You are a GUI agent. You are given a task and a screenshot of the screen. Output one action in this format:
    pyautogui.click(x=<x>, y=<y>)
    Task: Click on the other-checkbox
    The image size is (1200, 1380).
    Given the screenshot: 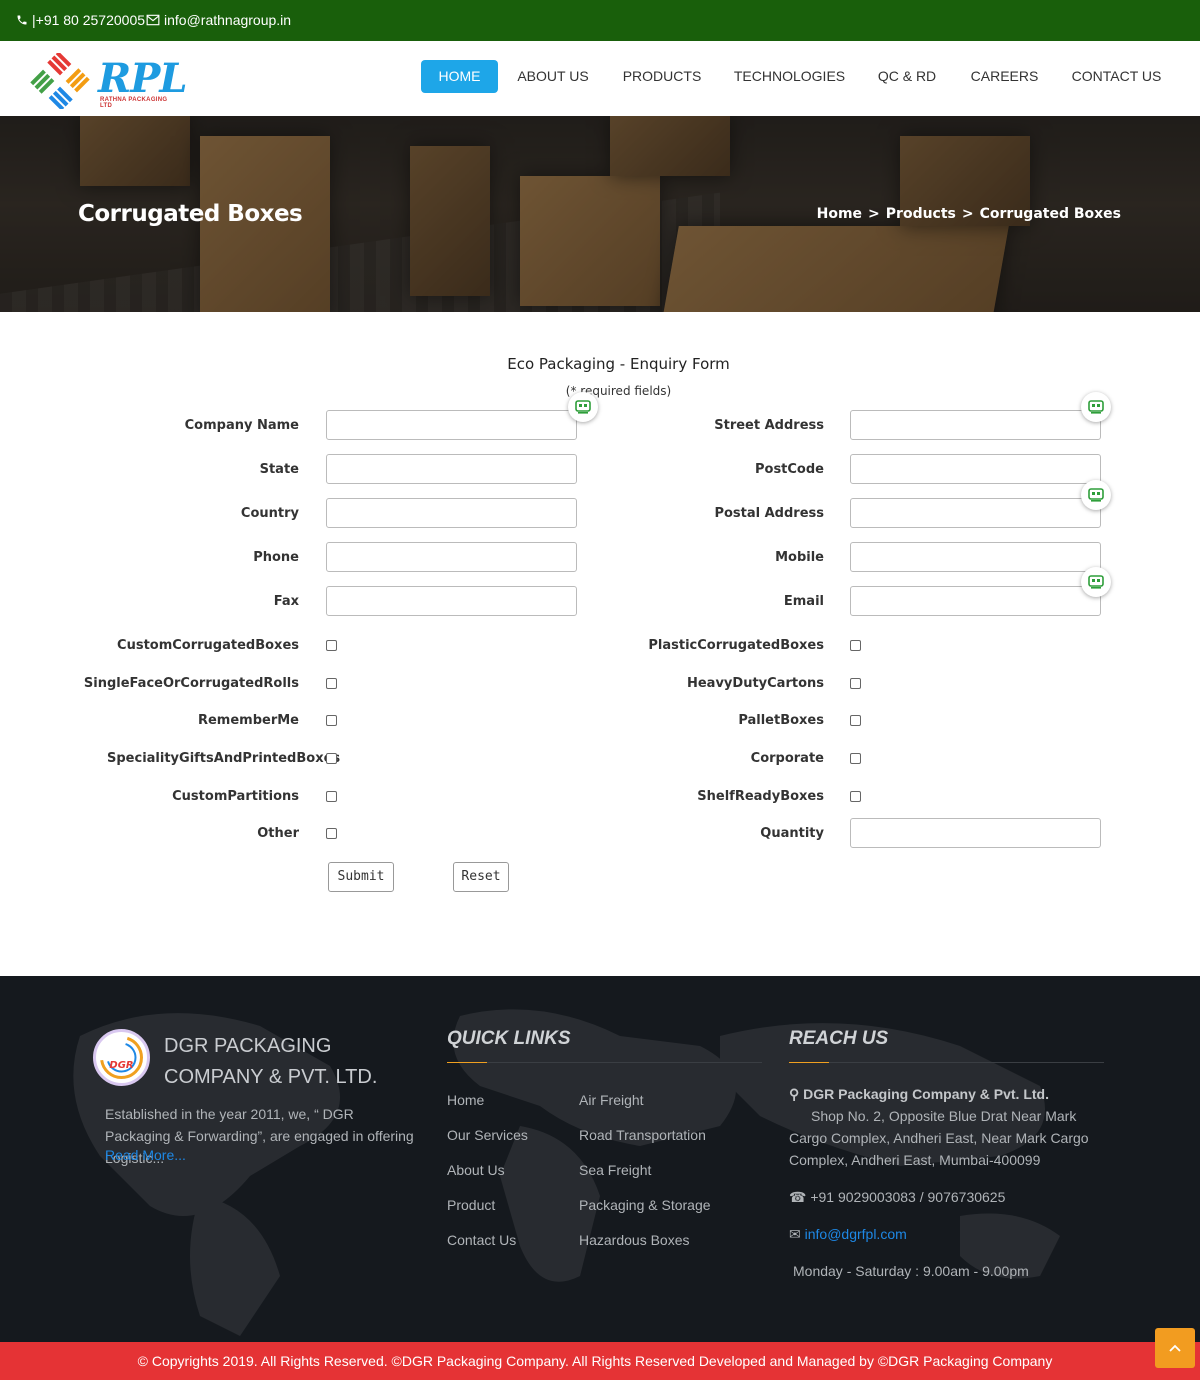 What is the action you would take?
    pyautogui.click(x=331, y=833)
    